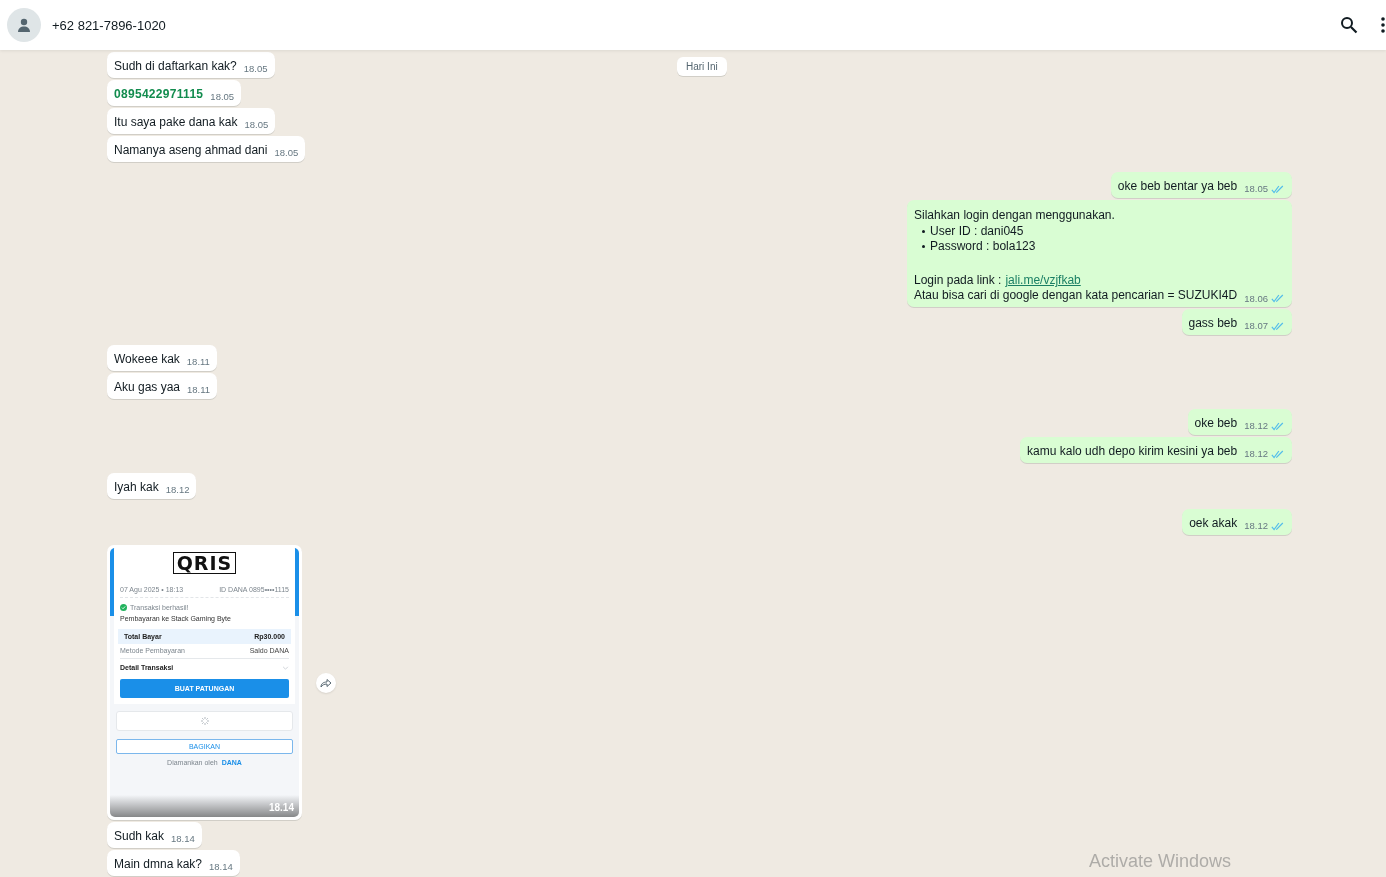  What do you see at coordinates (1349, 25) in the screenshot?
I see `search-icon` at bounding box center [1349, 25].